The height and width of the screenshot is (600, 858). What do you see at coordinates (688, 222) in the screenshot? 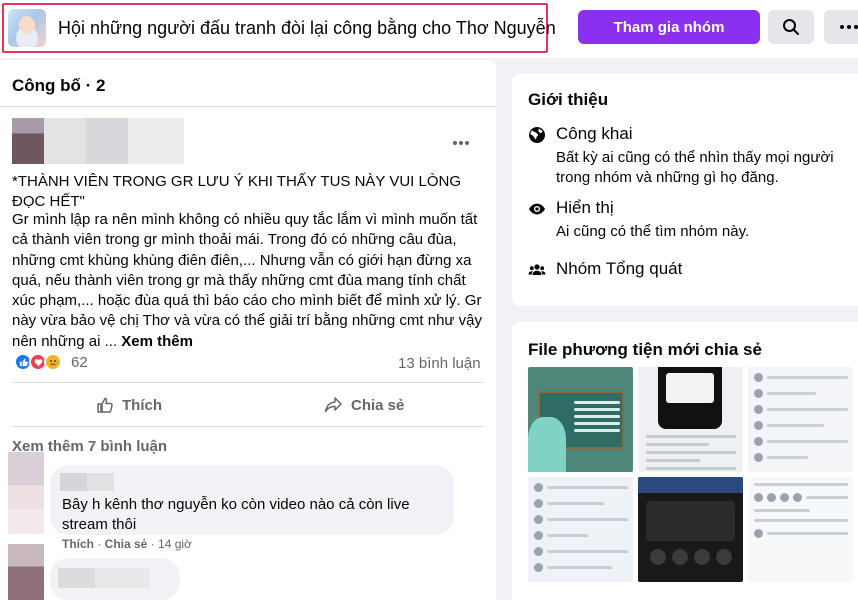
I see `visibility-item: Hiển thị Ai cũng có thể tìm nhóm này.` at bounding box center [688, 222].